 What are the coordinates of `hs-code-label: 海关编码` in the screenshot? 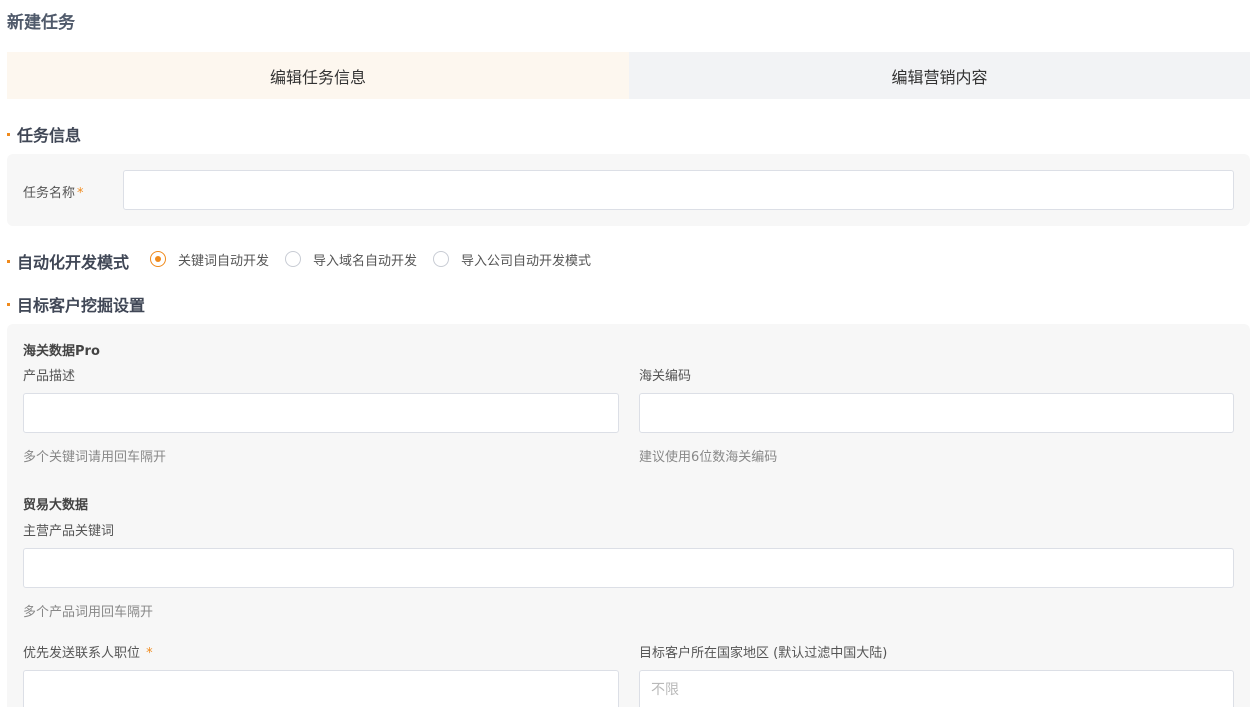 It's located at (665, 376).